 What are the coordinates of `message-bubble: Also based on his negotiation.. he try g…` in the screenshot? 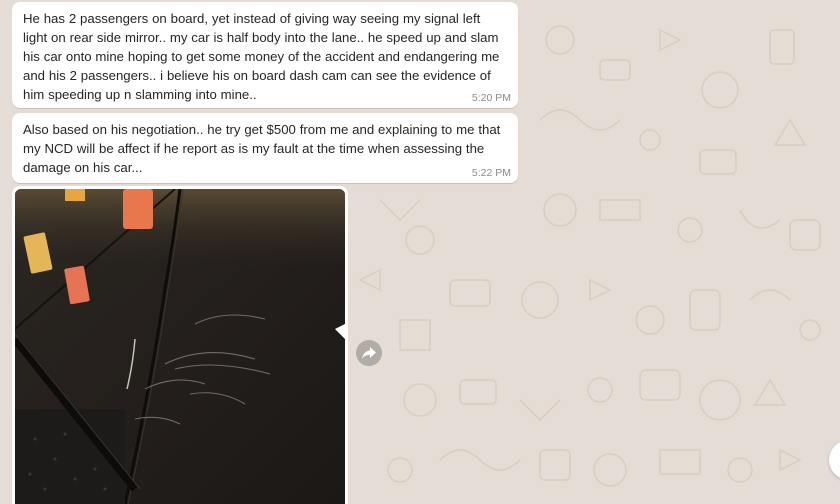 It's located at (265, 148).